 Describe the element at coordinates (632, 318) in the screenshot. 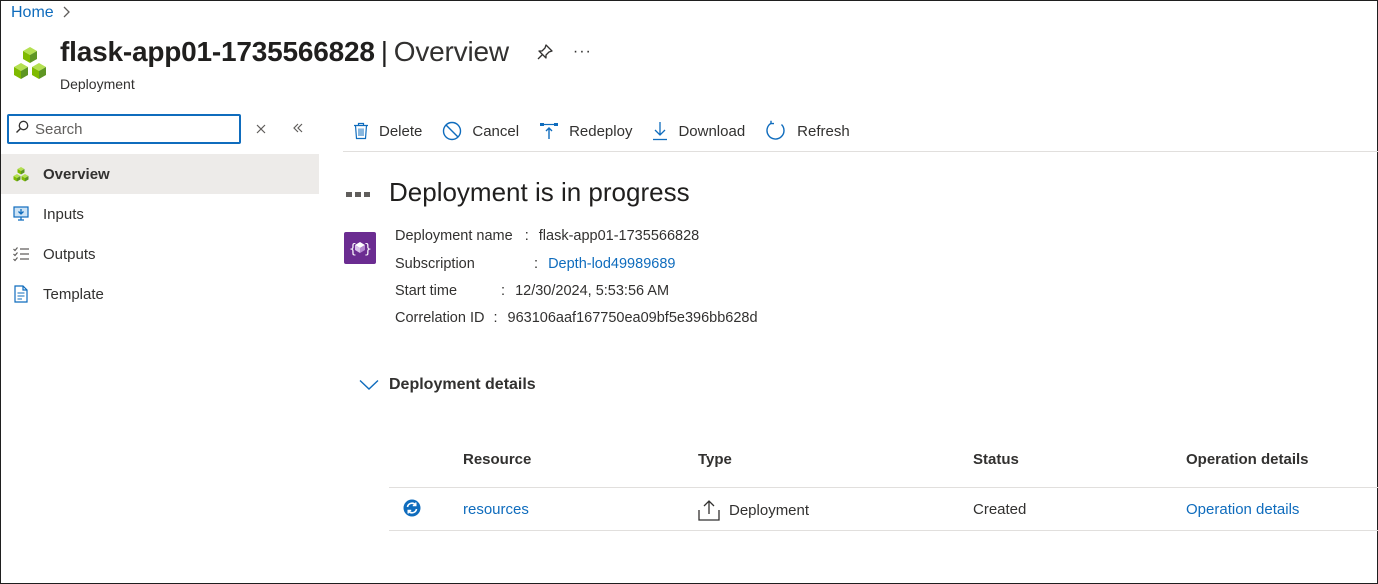

I see `correlation-id-value: 963106aaf167750ea09bf5e396bb628d` at that location.